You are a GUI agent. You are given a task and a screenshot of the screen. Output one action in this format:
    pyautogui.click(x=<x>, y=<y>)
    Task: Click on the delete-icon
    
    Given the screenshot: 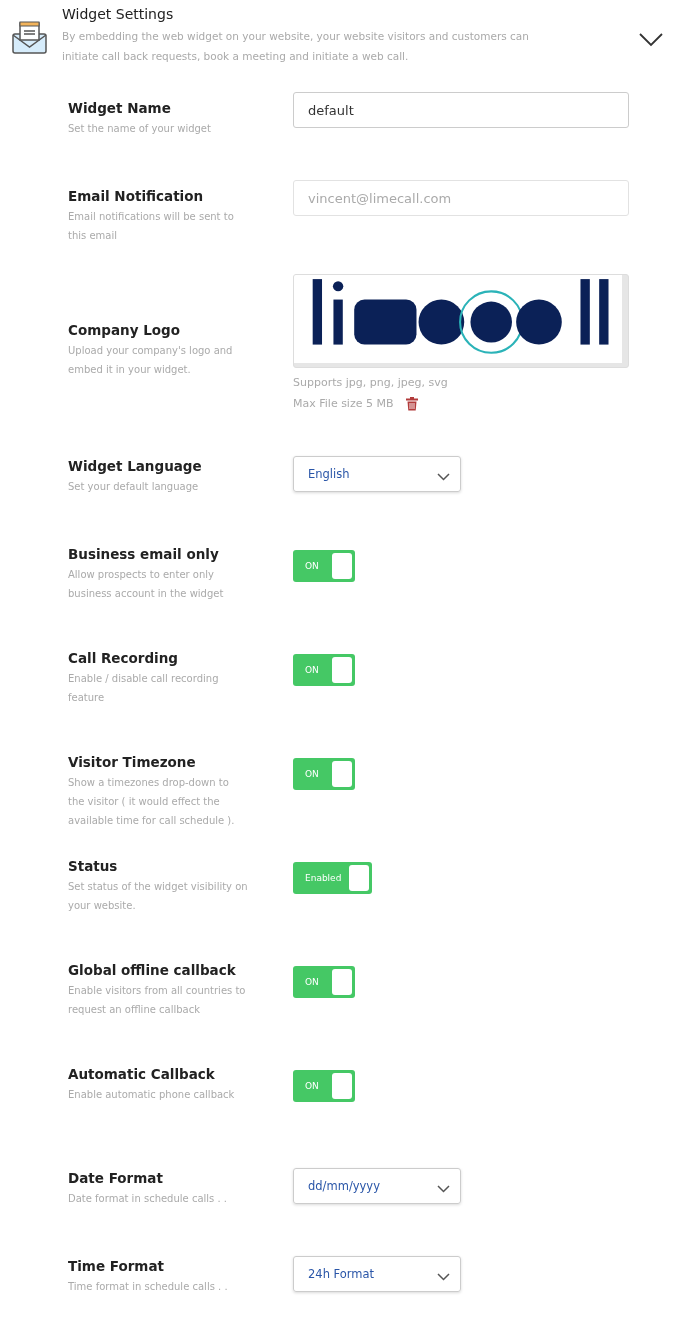 What is the action you would take?
    pyautogui.click(x=411, y=403)
    